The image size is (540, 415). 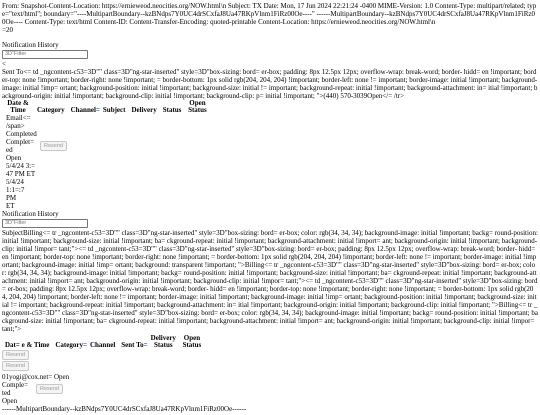 I want to click on date-time-cell-2: 5/4/24 1:1=:7 PM ET, so click(x=19, y=194).